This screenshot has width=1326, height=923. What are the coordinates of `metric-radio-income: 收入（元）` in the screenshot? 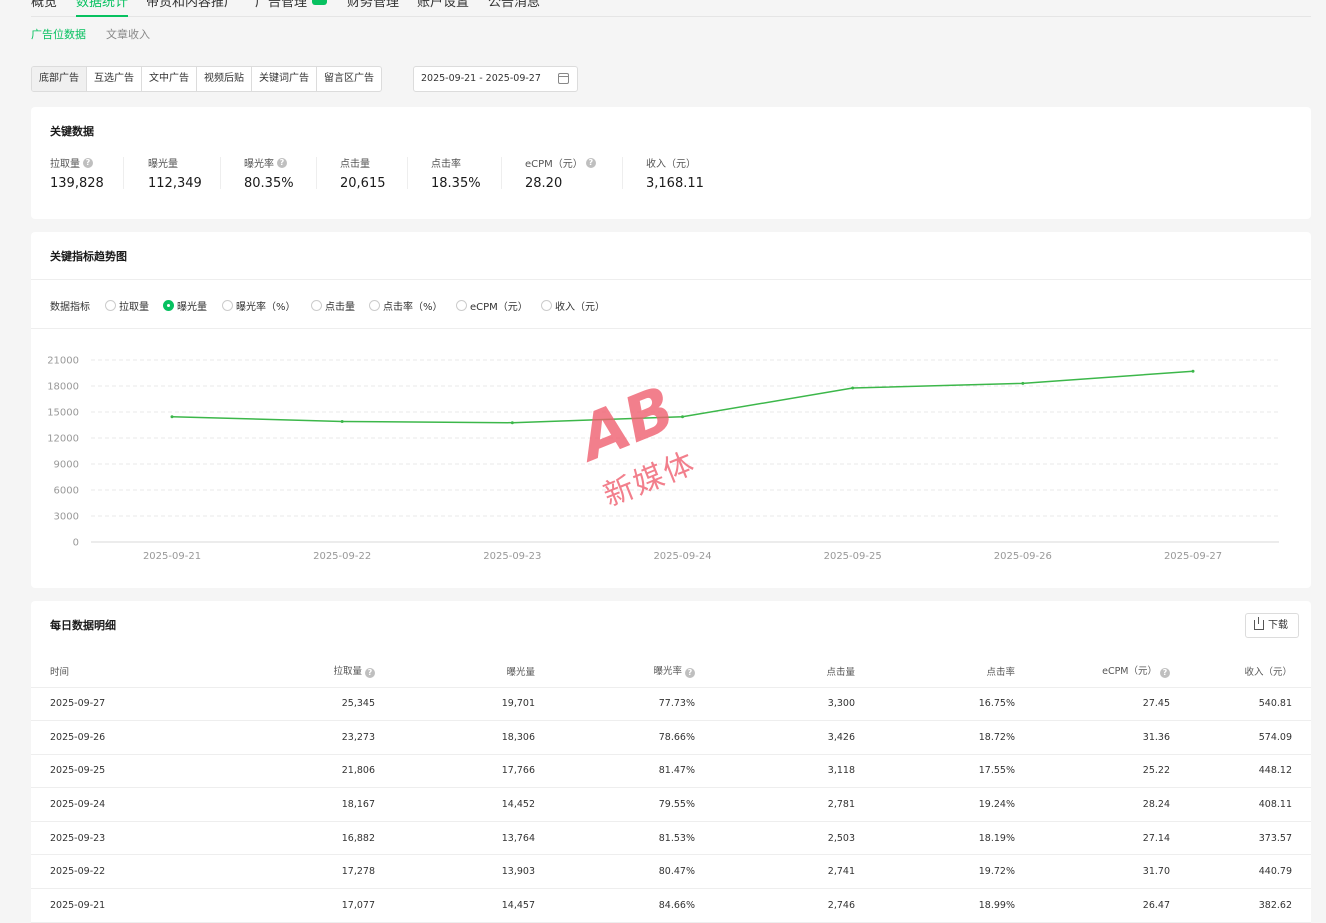 It's located at (573, 305).